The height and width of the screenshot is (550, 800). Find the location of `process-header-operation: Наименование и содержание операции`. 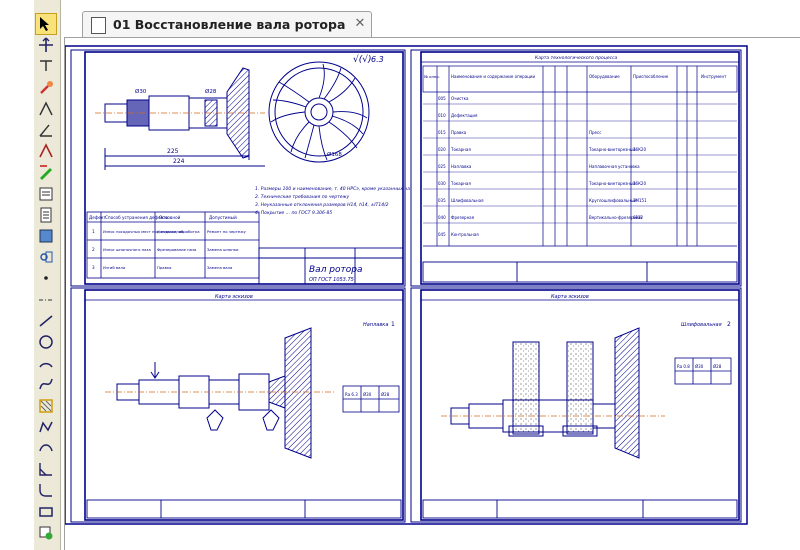

process-header-operation: Наименование и содержание операции is located at coordinates (493, 76).